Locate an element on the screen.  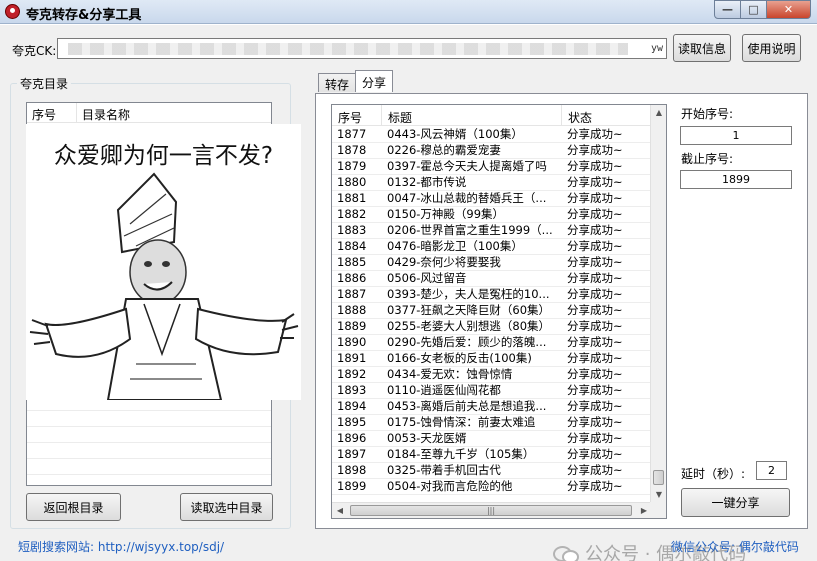
delay-input: 2 is located at coordinates (771, 470).